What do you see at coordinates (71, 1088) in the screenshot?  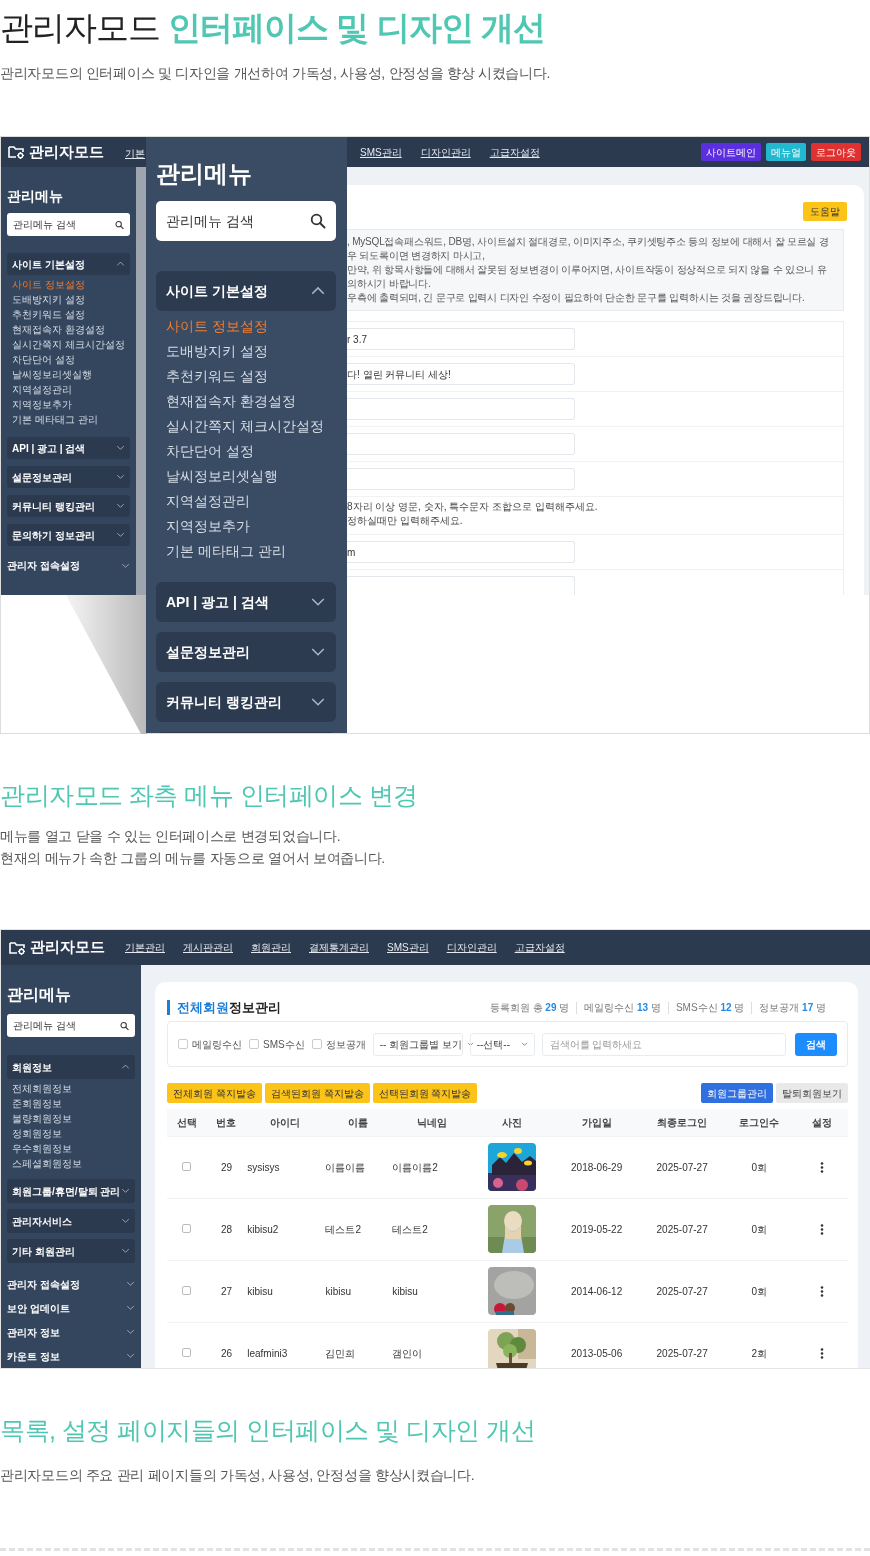 I see `menu-item: 전체회원정보` at bounding box center [71, 1088].